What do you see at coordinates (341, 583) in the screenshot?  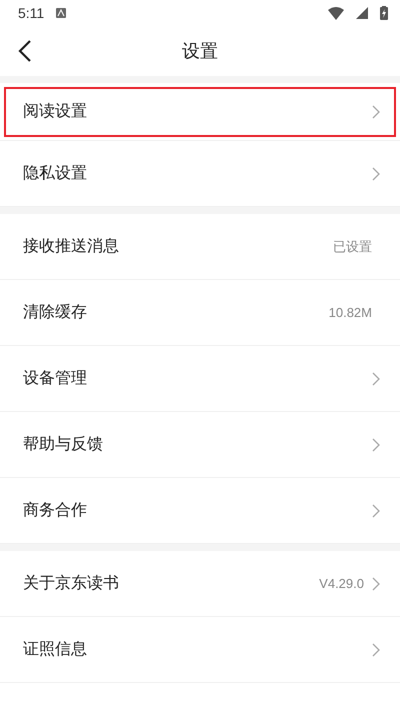 I see `row-value: V4.29.0` at bounding box center [341, 583].